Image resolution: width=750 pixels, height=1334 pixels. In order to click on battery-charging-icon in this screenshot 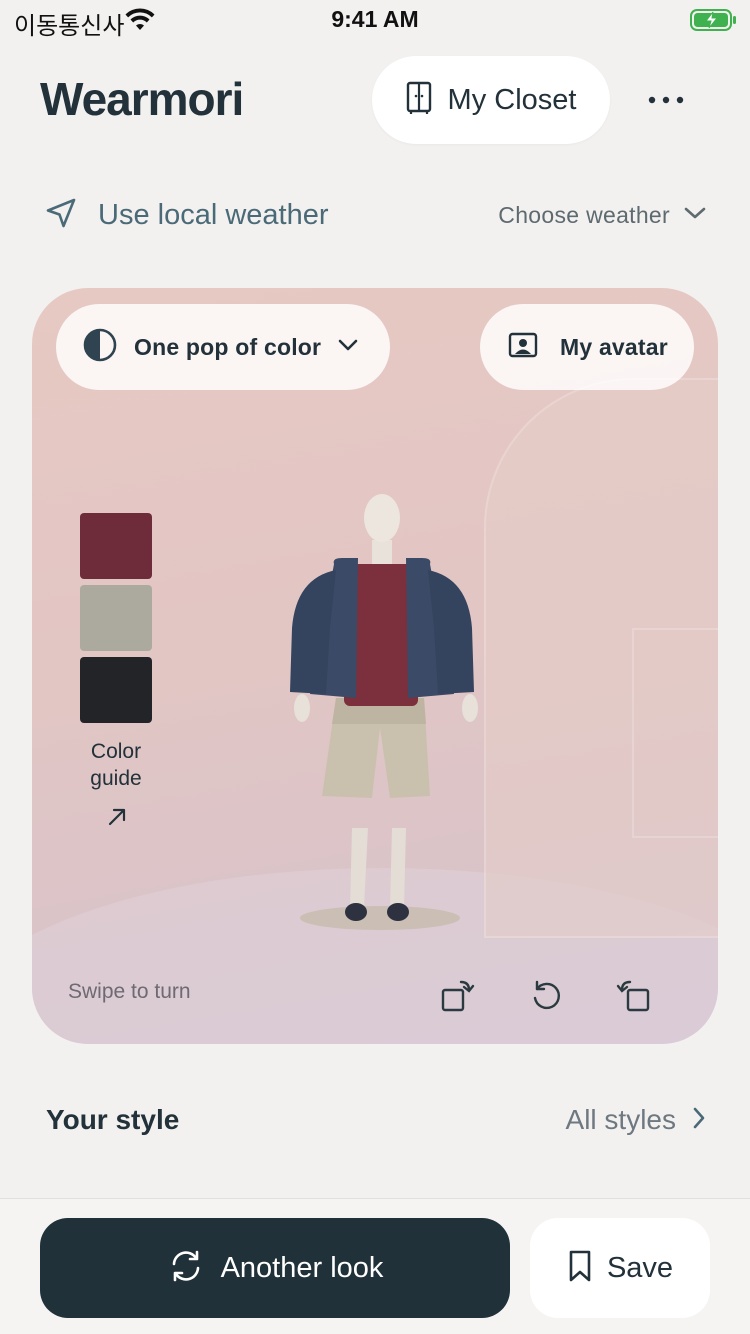, I will do `click(714, 22)`.